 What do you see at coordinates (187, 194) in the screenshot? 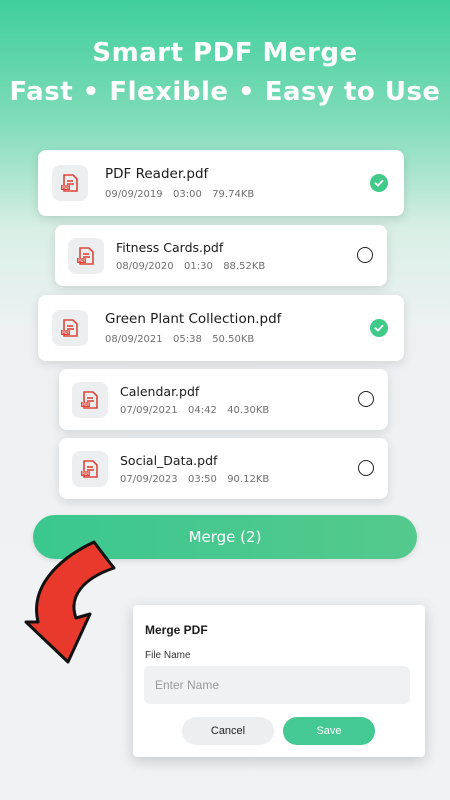
I see `file-time: 03:00` at bounding box center [187, 194].